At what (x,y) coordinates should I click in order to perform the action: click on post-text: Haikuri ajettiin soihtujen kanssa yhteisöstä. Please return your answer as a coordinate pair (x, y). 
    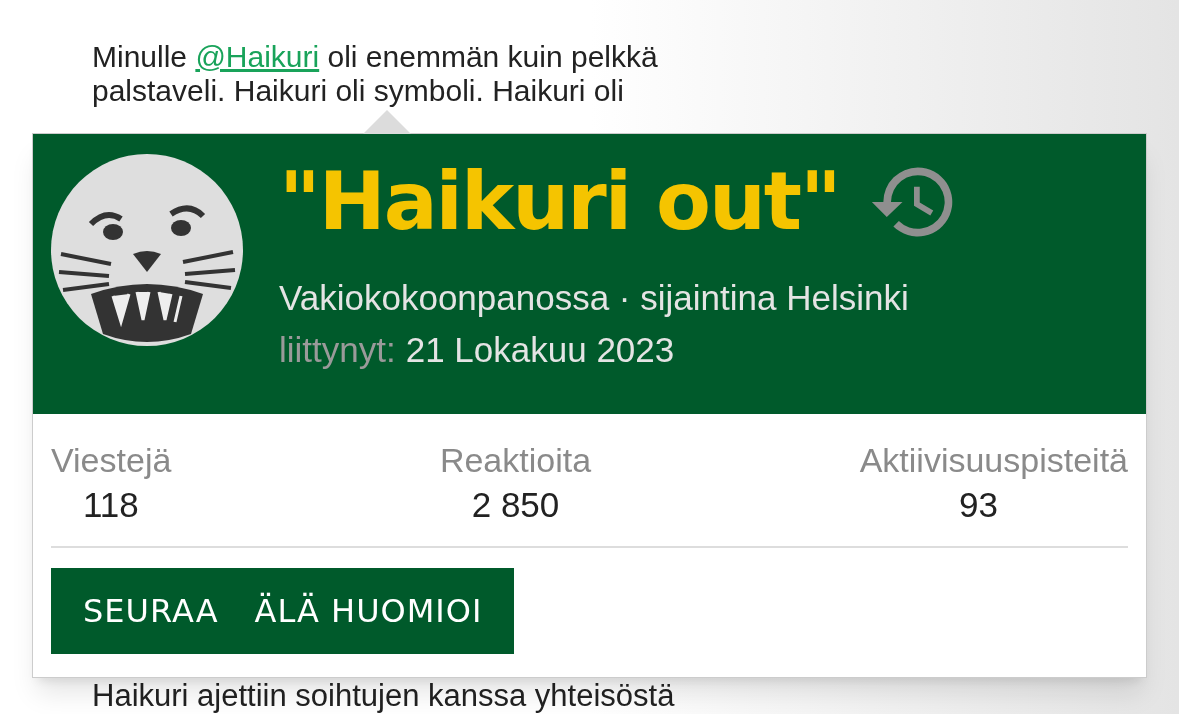
    Looking at the image, I should click on (383, 696).